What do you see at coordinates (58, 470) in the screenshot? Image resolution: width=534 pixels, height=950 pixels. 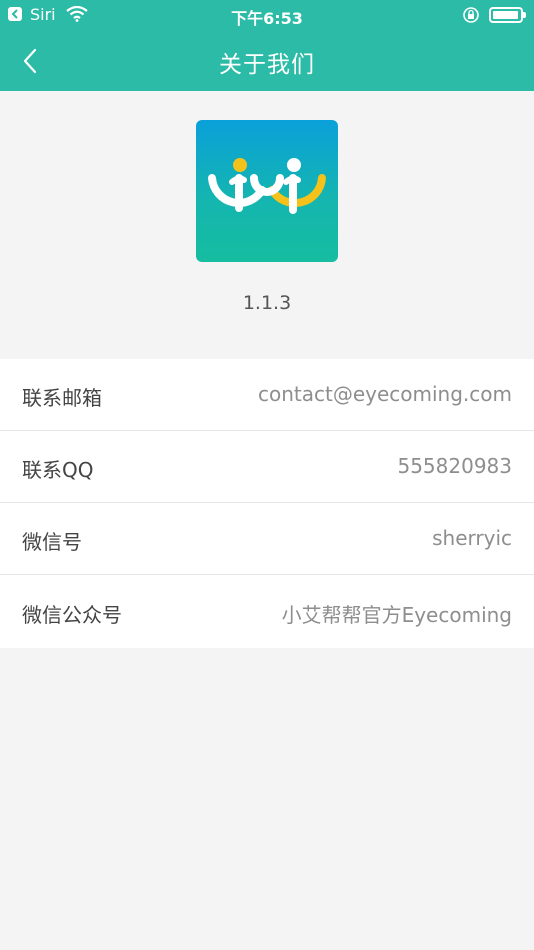 I see `contact-label: 联系QQ` at bounding box center [58, 470].